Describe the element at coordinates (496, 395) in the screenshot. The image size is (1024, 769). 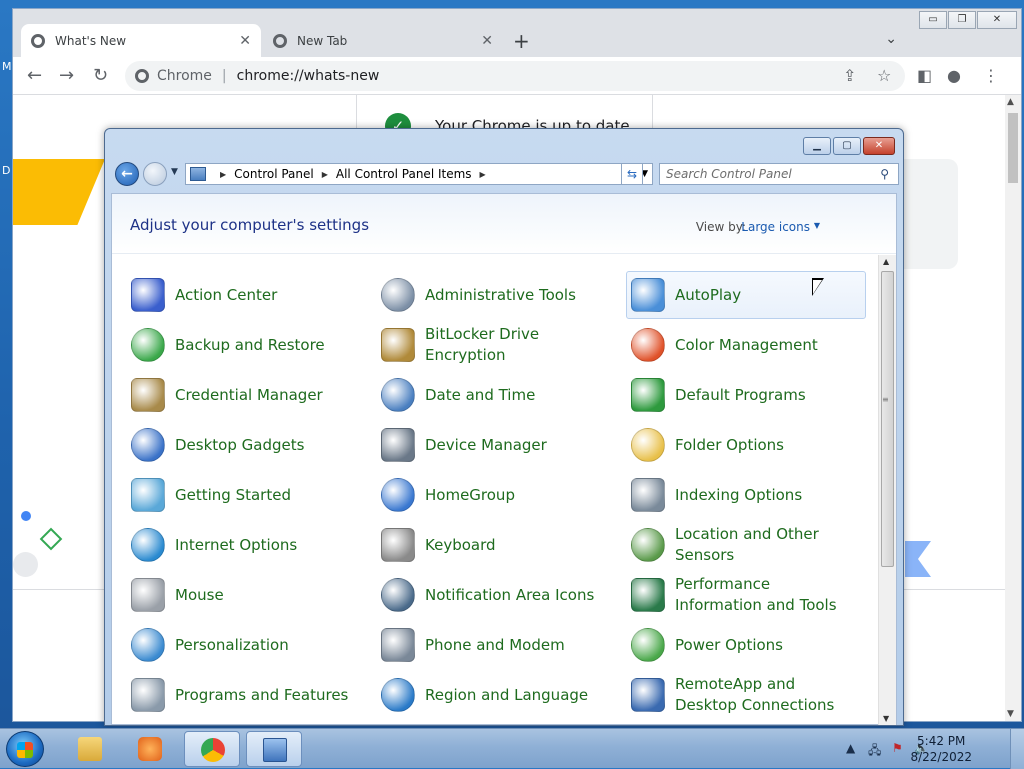
I see `cp-item-date-and-time: Date and Time` at that location.